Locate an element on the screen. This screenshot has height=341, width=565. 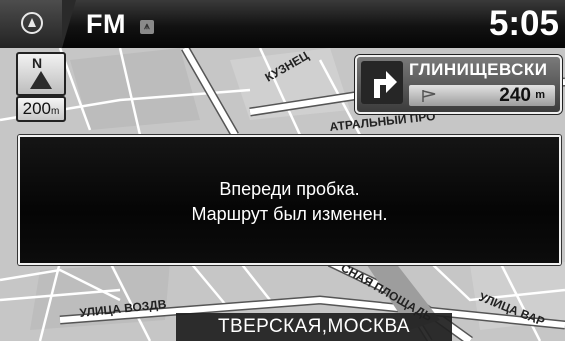
status-bar: FM ⩚ 5:05 is located at coordinates (282, 24).